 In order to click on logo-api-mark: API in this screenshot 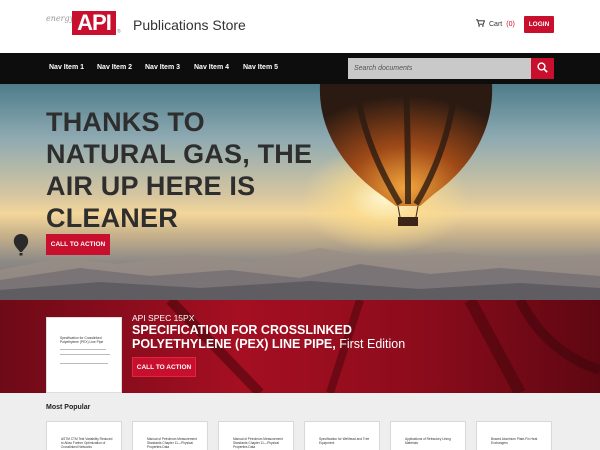, I will do `click(94, 23)`.